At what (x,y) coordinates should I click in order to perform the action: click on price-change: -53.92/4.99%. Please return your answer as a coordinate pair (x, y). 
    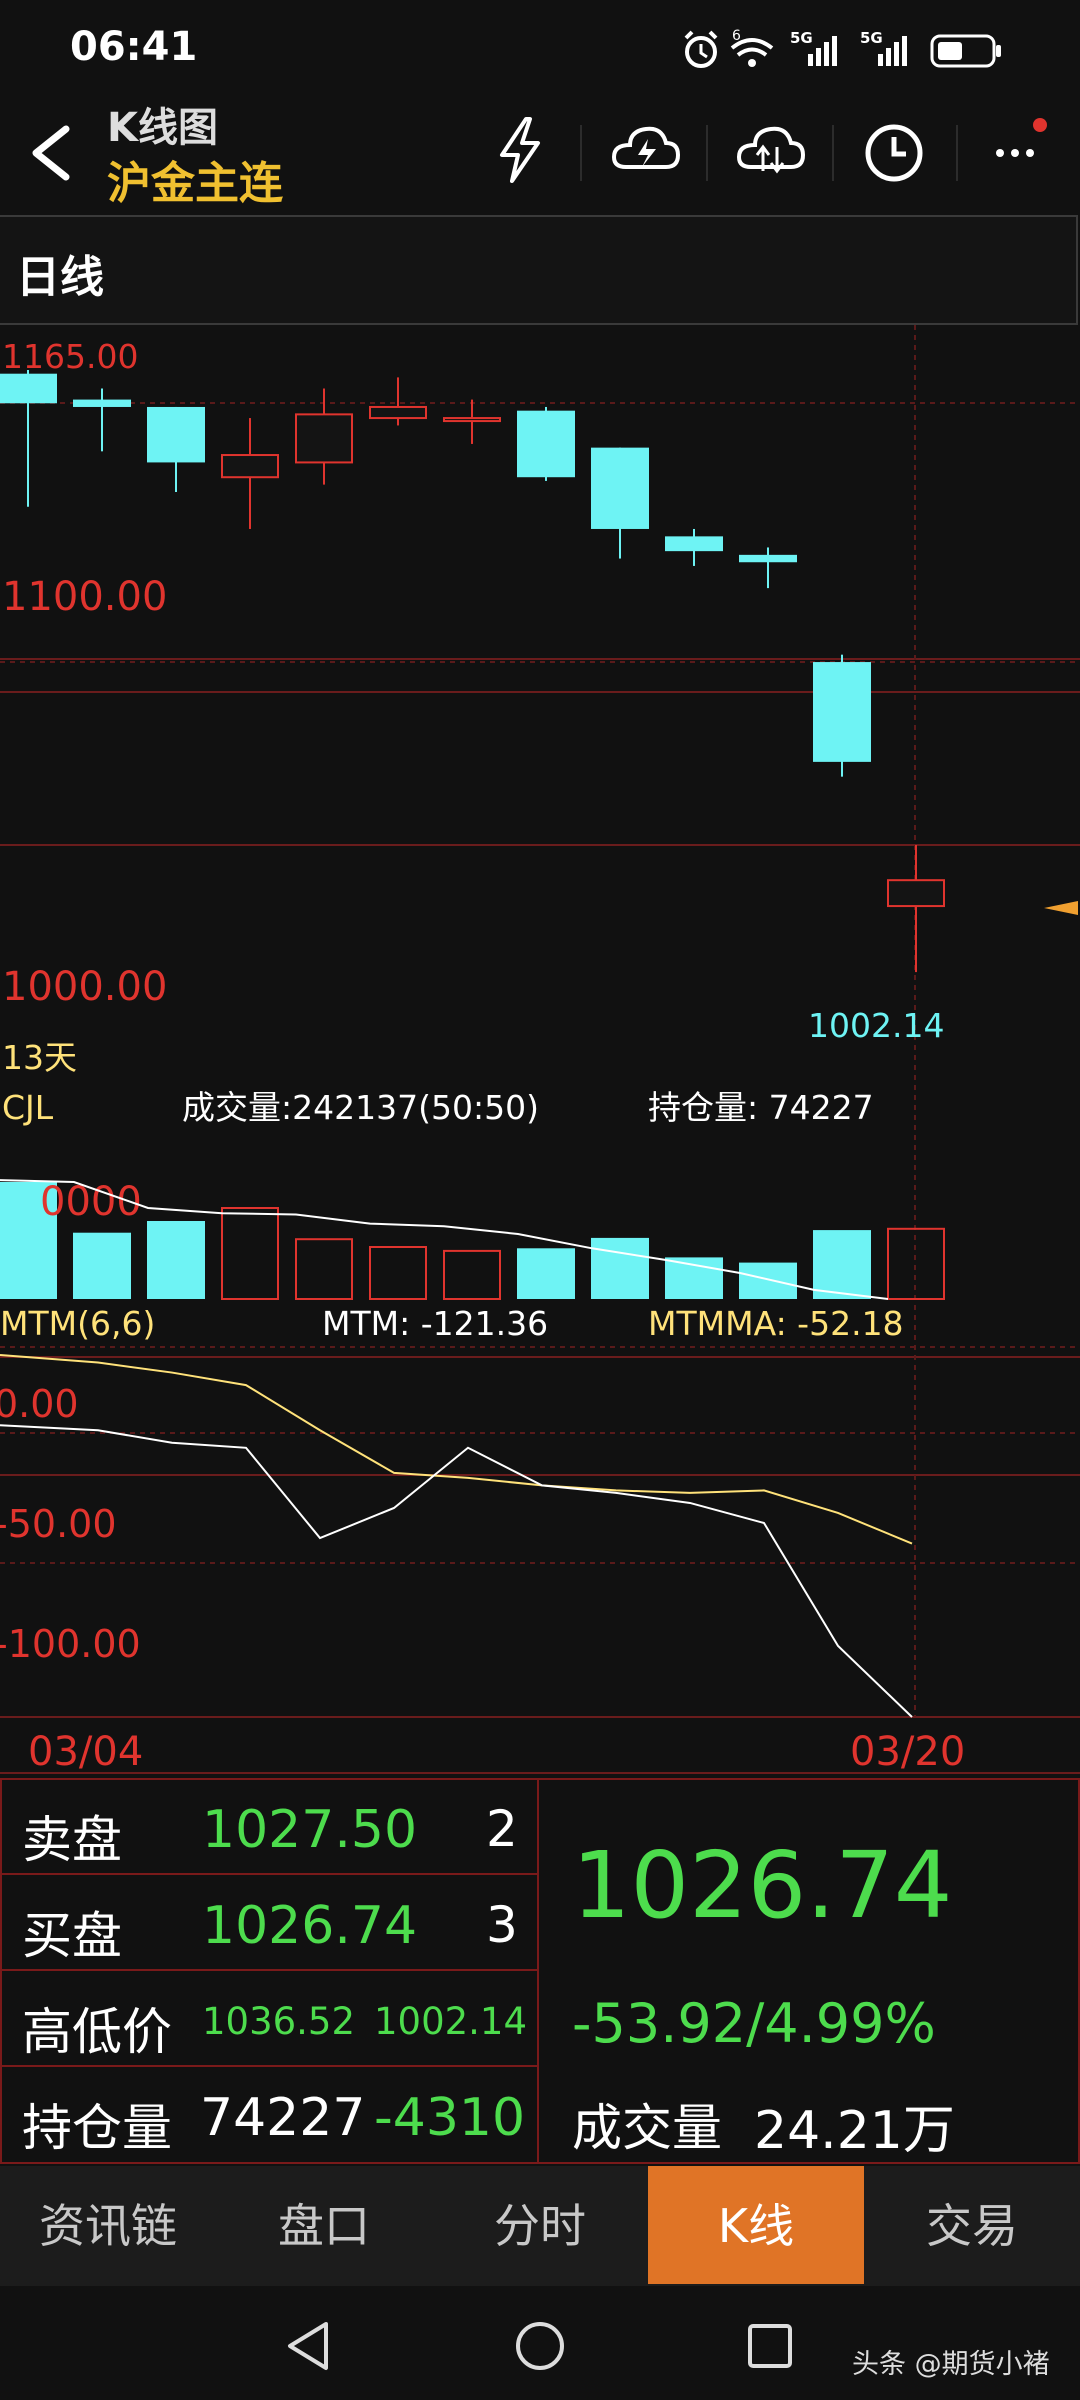
    Looking at the image, I should click on (754, 2023).